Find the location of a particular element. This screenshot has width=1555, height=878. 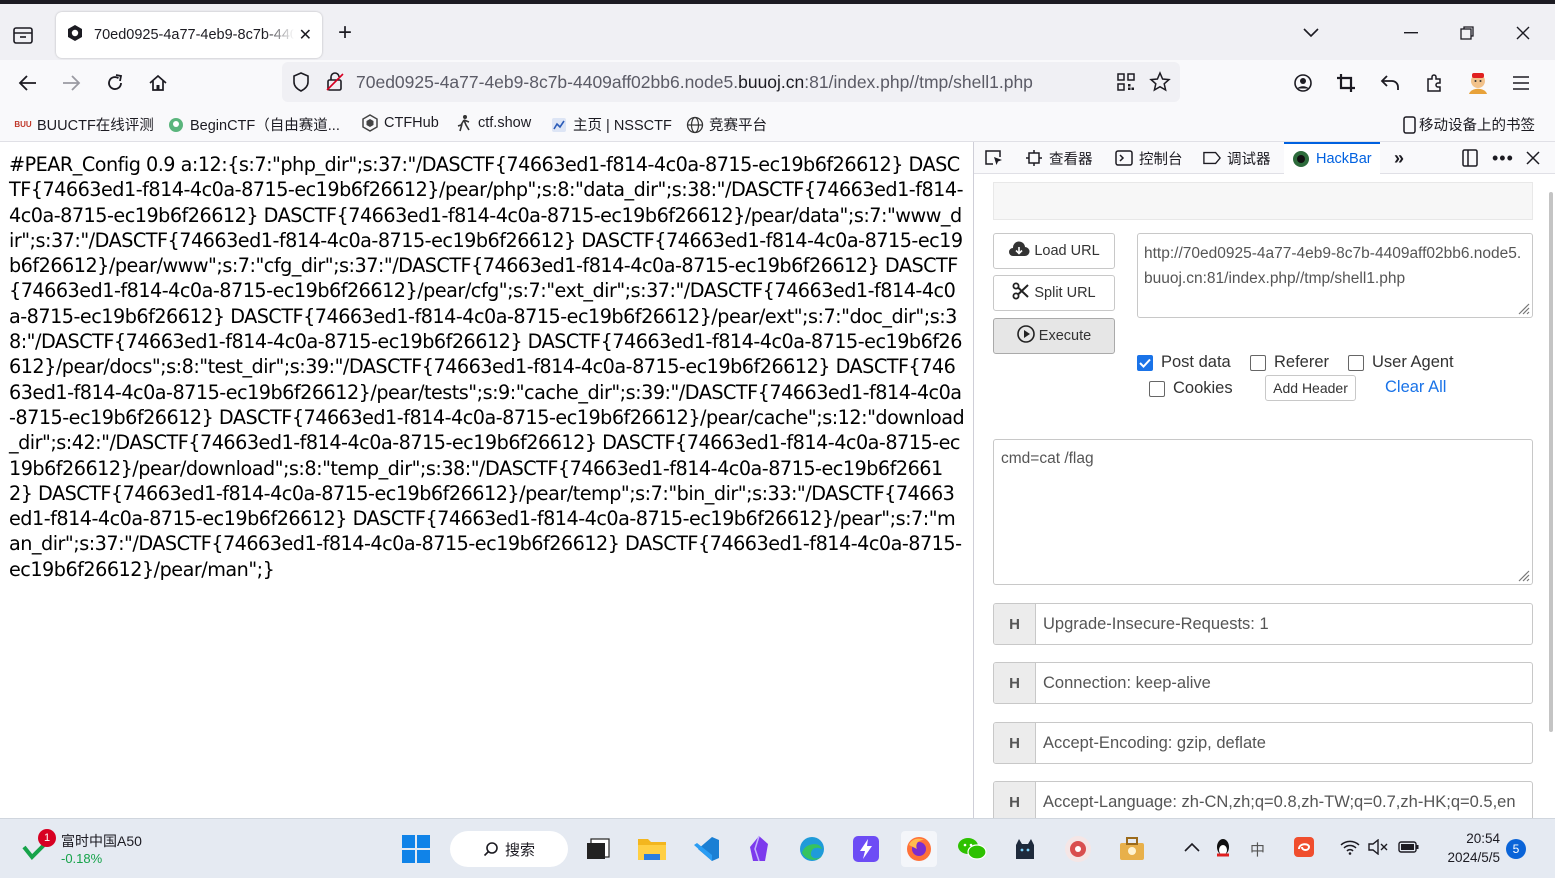

wechat-icon is located at coordinates (972, 849).